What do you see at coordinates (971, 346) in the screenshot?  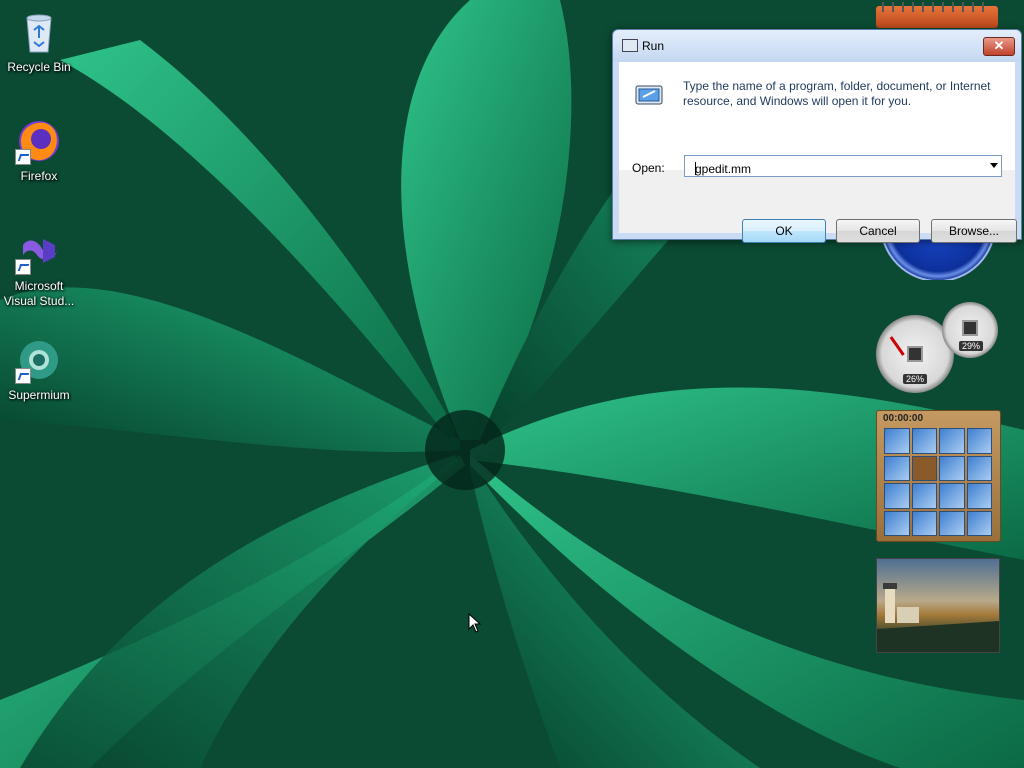 I see `memory-percent: 29%` at bounding box center [971, 346].